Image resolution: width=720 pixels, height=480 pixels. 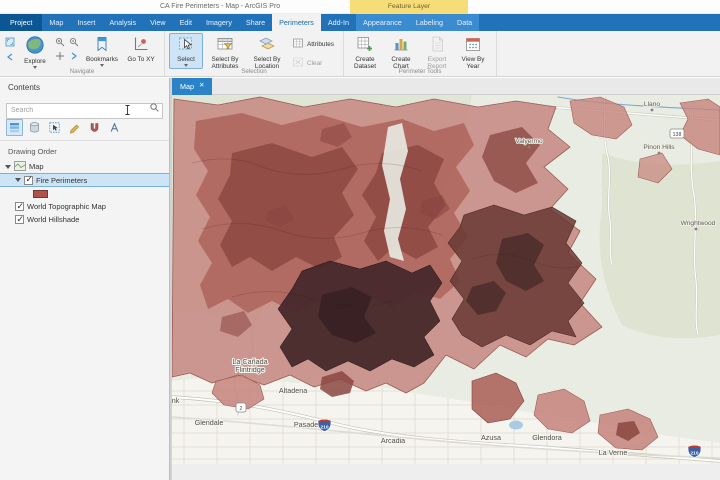 I want to click on create-dataset-button: Create Dataset, so click(x=365, y=53).